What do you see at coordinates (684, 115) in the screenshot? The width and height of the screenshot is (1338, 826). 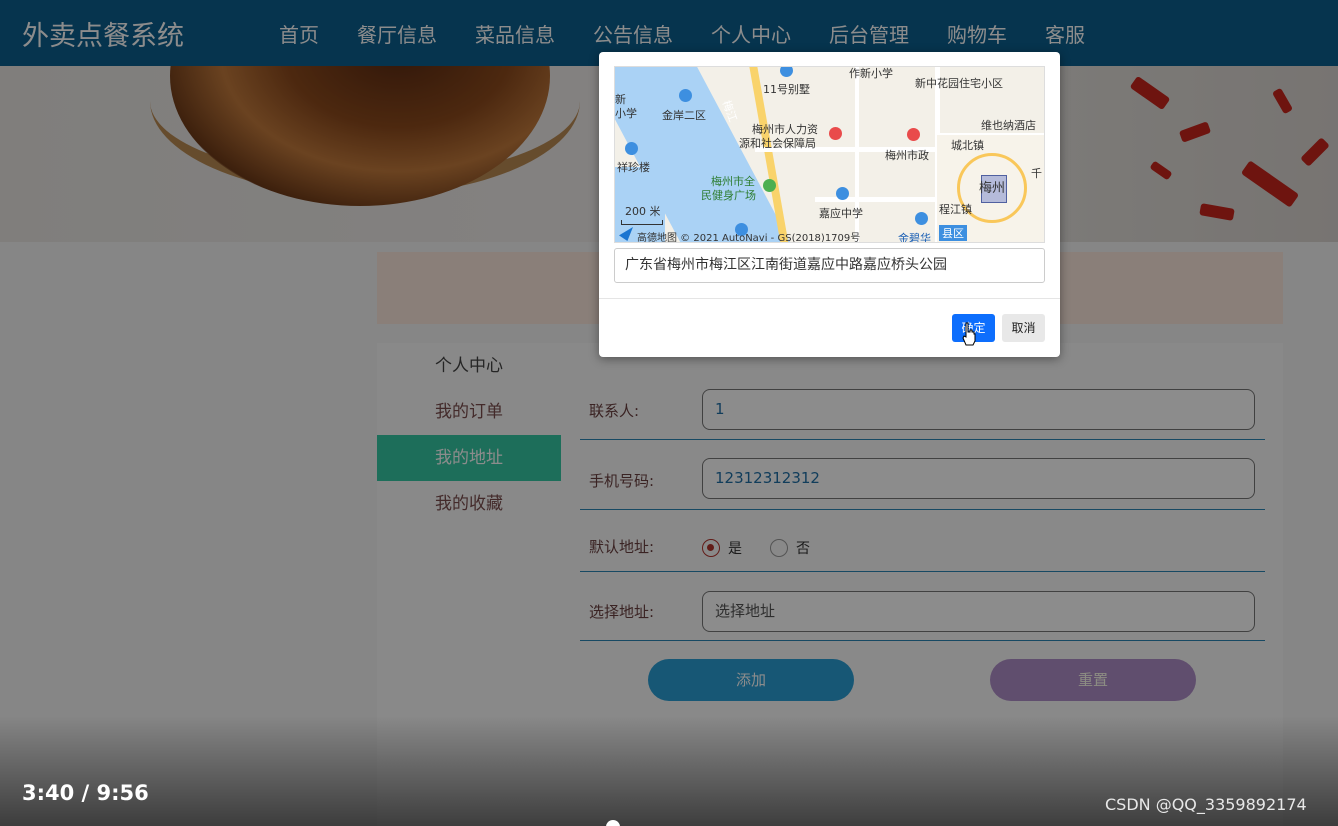 I see `map-label: 金岸二区` at bounding box center [684, 115].